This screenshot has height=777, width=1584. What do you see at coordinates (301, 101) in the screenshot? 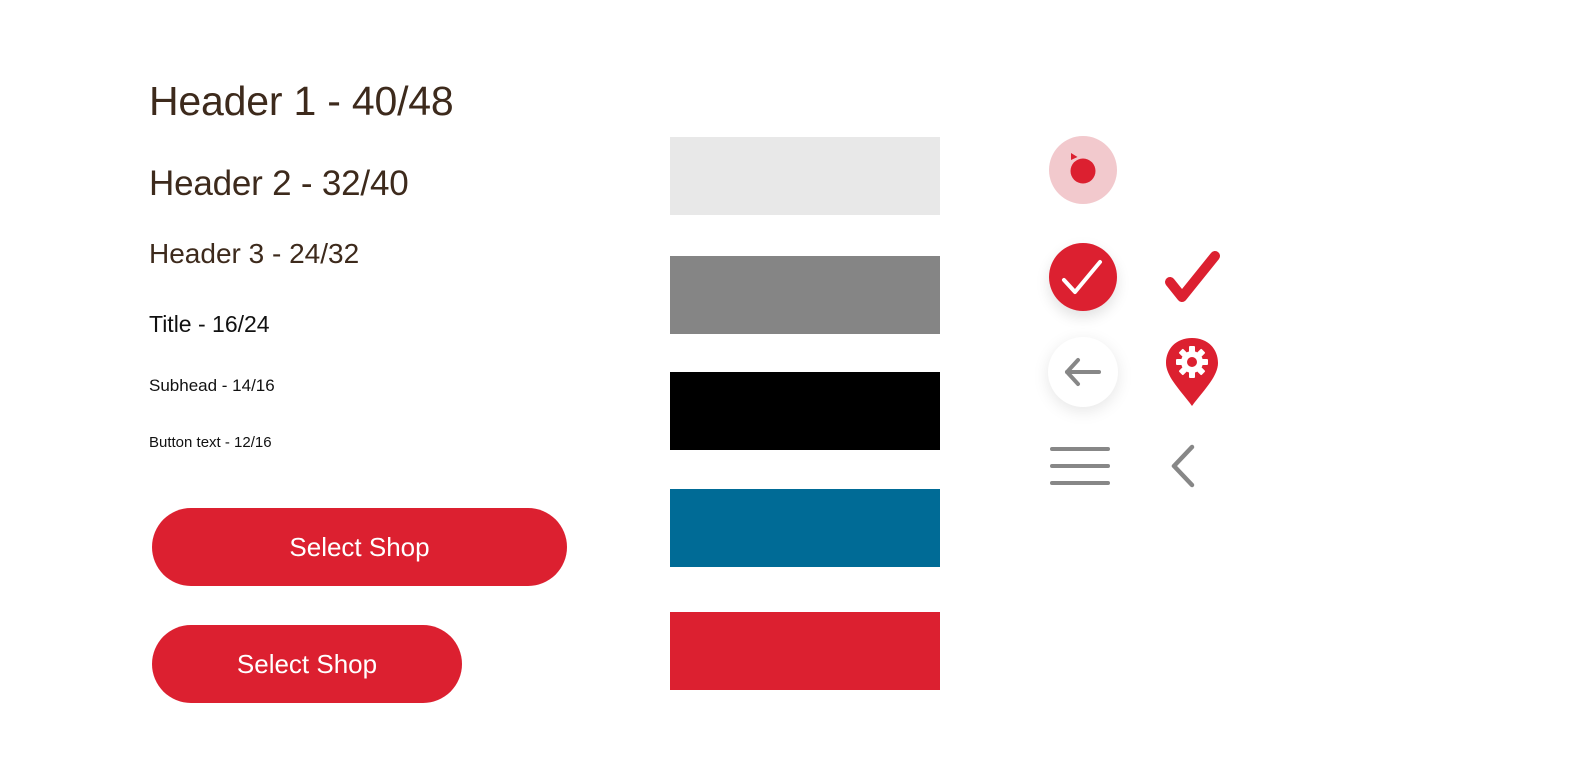
I see `header-1-sample: Header 1 - 40/48` at bounding box center [301, 101].